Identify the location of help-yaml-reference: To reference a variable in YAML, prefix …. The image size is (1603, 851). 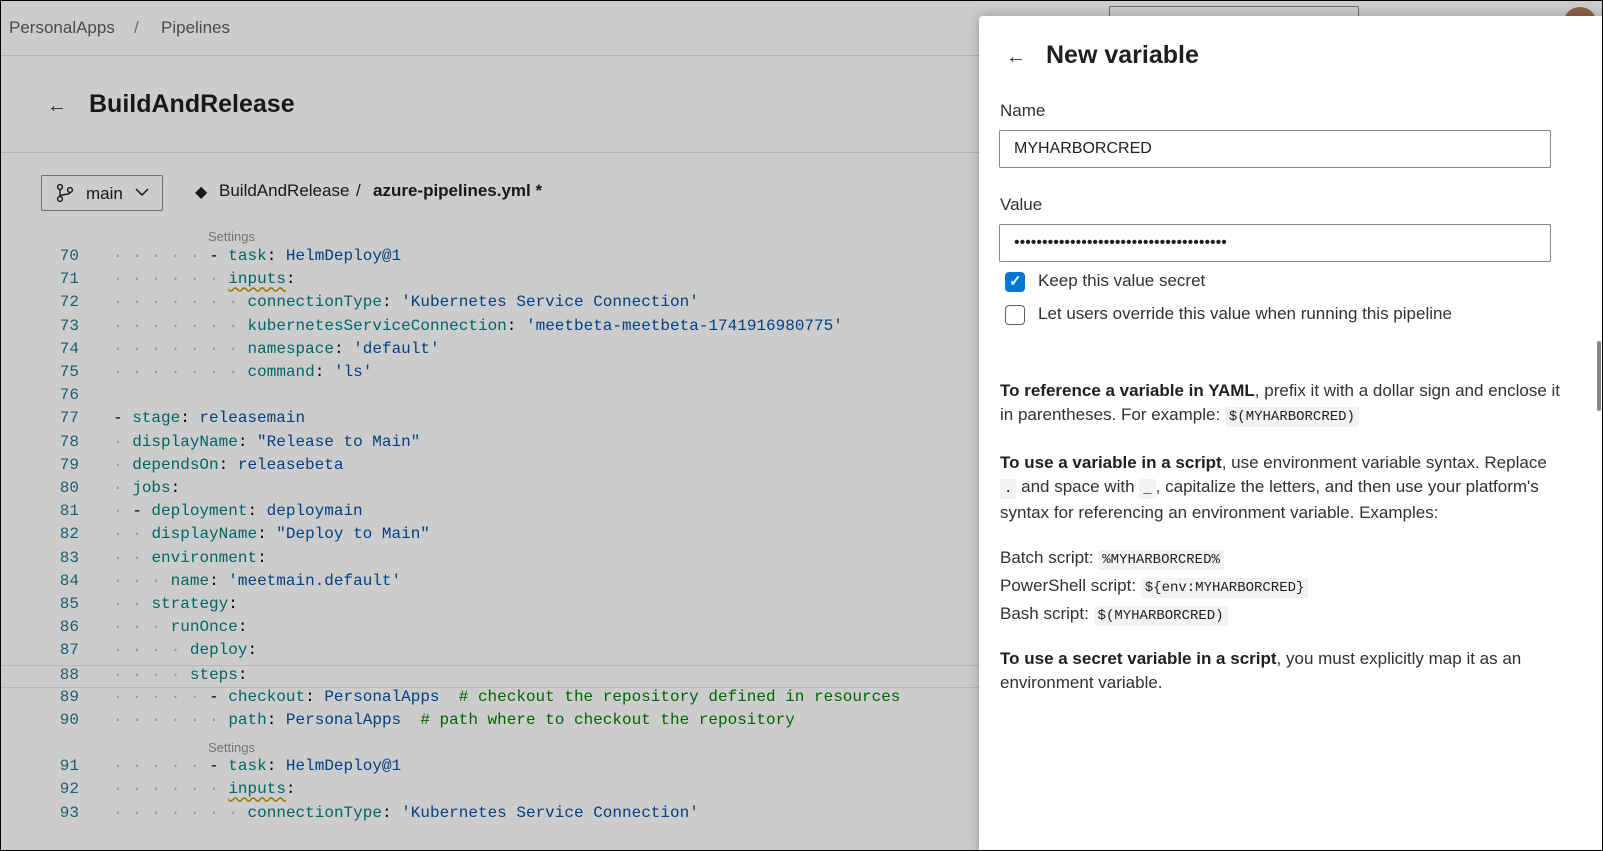
(1280, 404).